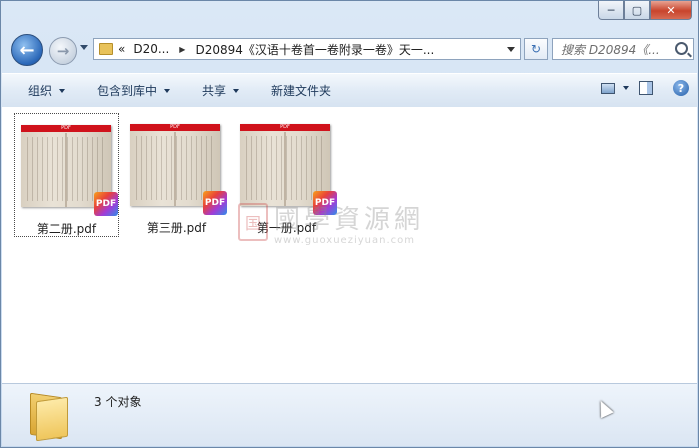 This screenshot has height=448, width=699. What do you see at coordinates (349, 414) in the screenshot?
I see `details-pane: 3 个对象` at bounding box center [349, 414].